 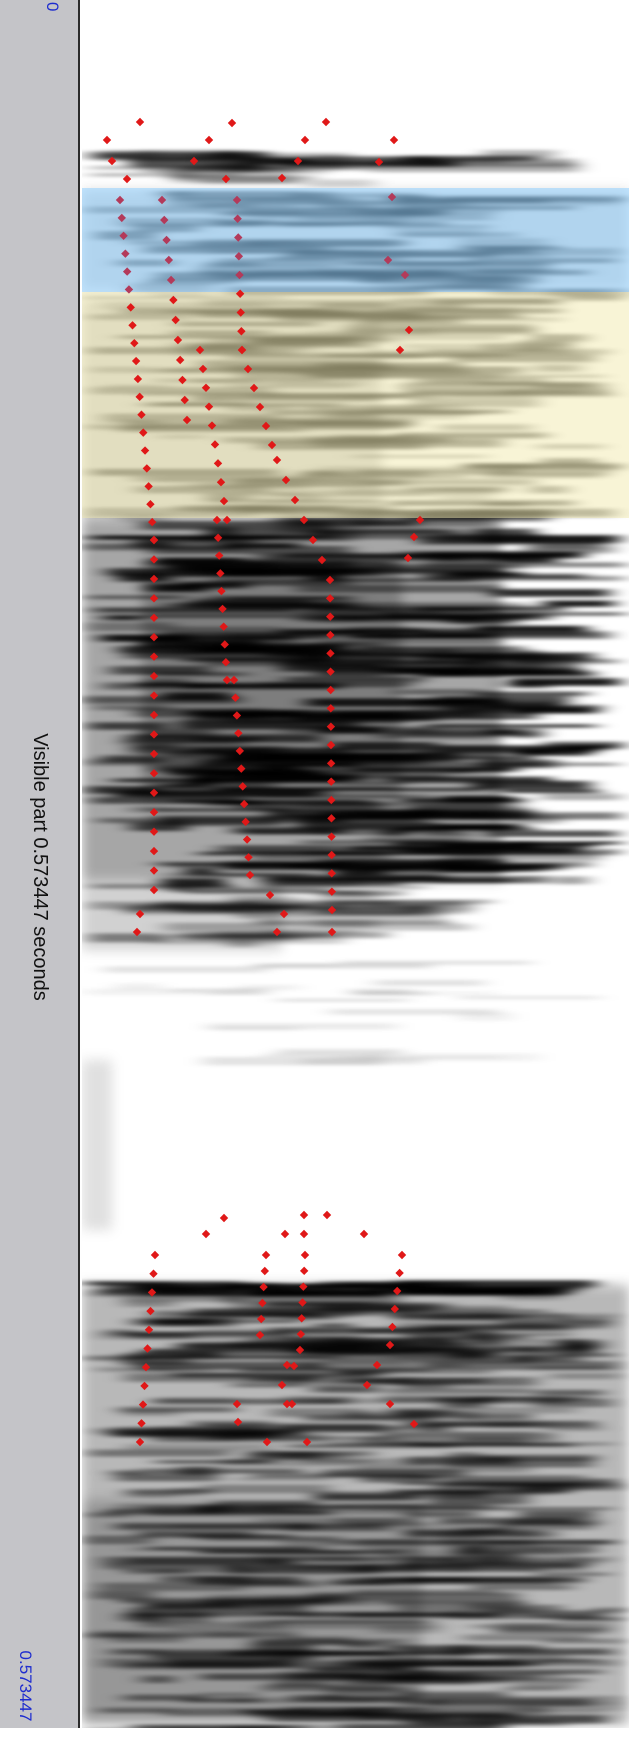 What do you see at coordinates (40, 867) in the screenshot?
I see `visible-part-label: Visible part 0.573447 seconds` at bounding box center [40, 867].